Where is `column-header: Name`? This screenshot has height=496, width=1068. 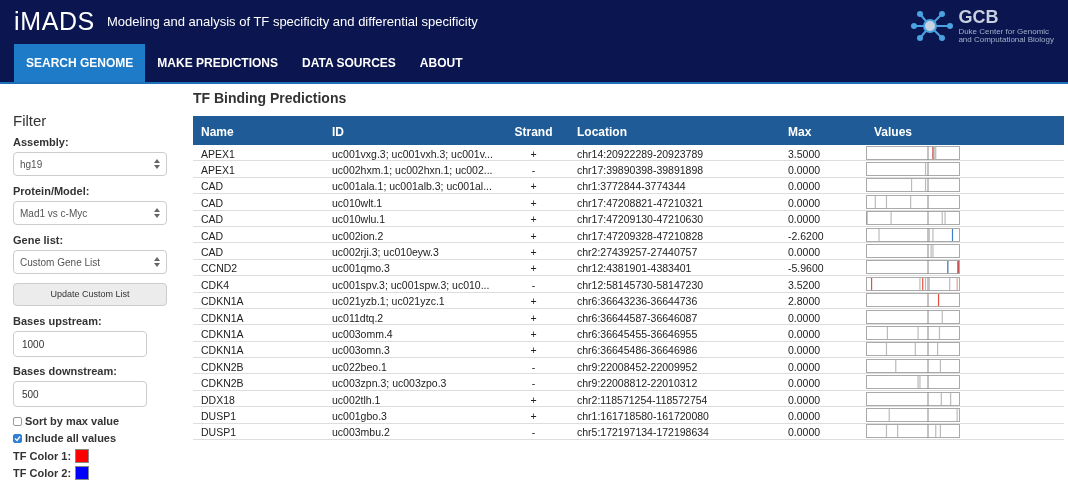 column-header: Name is located at coordinates (217, 131).